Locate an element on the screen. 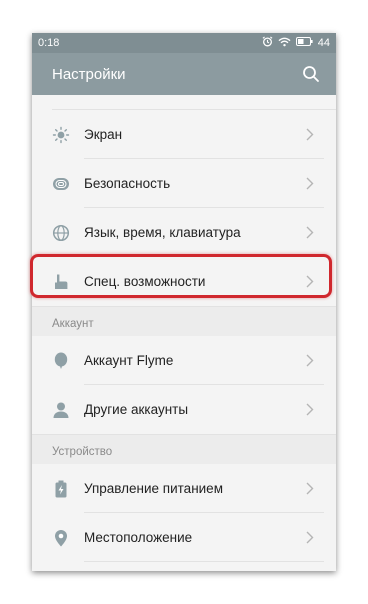 Image resolution: width=368 pixels, height=604 pixels. settings-item-accessibility: Спец. возможности is located at coordinates (184, 281).